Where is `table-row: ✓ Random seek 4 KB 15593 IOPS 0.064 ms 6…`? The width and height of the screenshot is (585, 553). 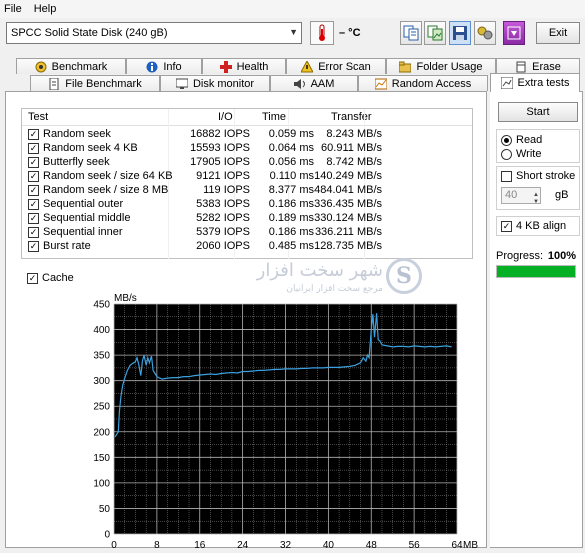 table-row: ✓ Random seek 4 KB 15593 IOPS 0.064 ms 6… is located at coordinates (247, 149).